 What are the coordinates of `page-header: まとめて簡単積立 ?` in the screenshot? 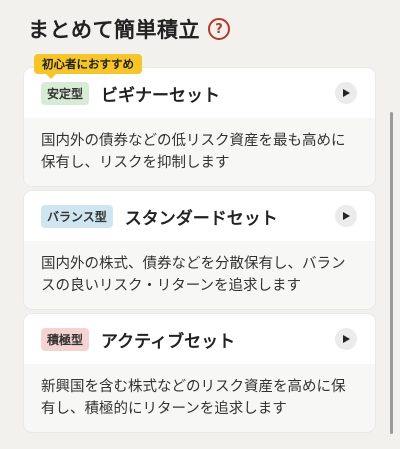 It's located at (129, 29).